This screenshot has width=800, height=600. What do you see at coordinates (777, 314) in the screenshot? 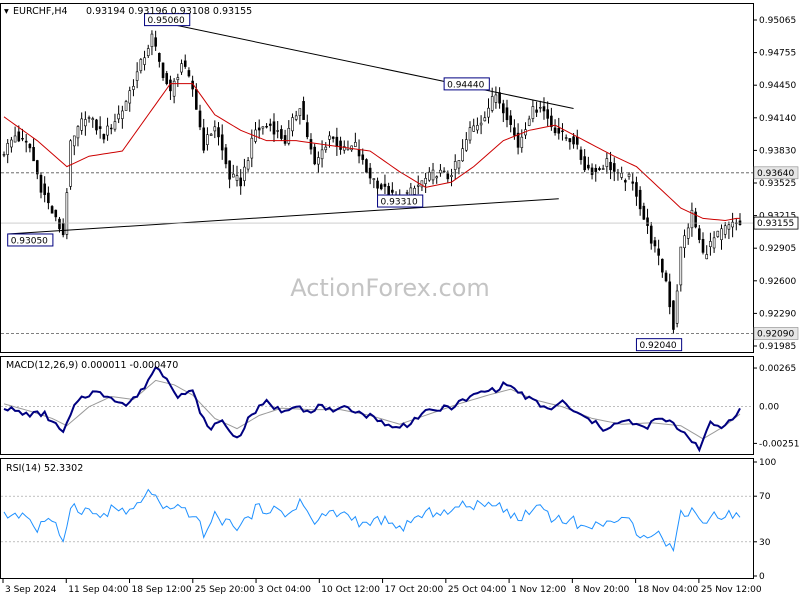
I see `price-axis-label: 0.92290` at bounding box center [777, 314].